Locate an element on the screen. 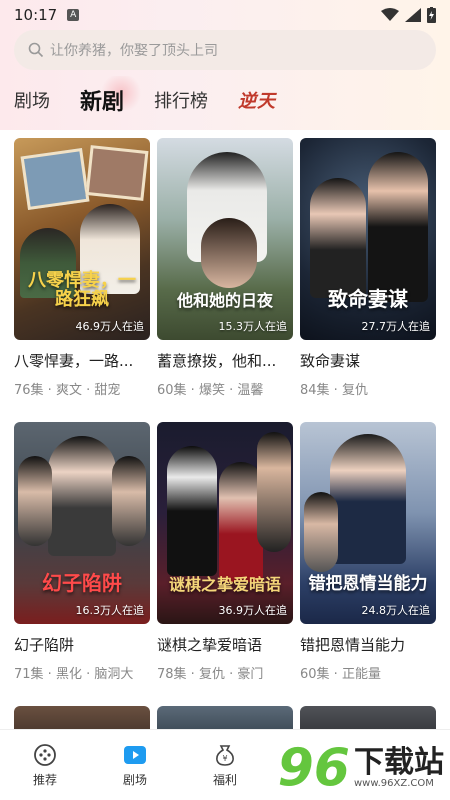 This screenshot has height=800, width=450. watch-count: 46.9万人在追 is located at coordinates (110, 326).